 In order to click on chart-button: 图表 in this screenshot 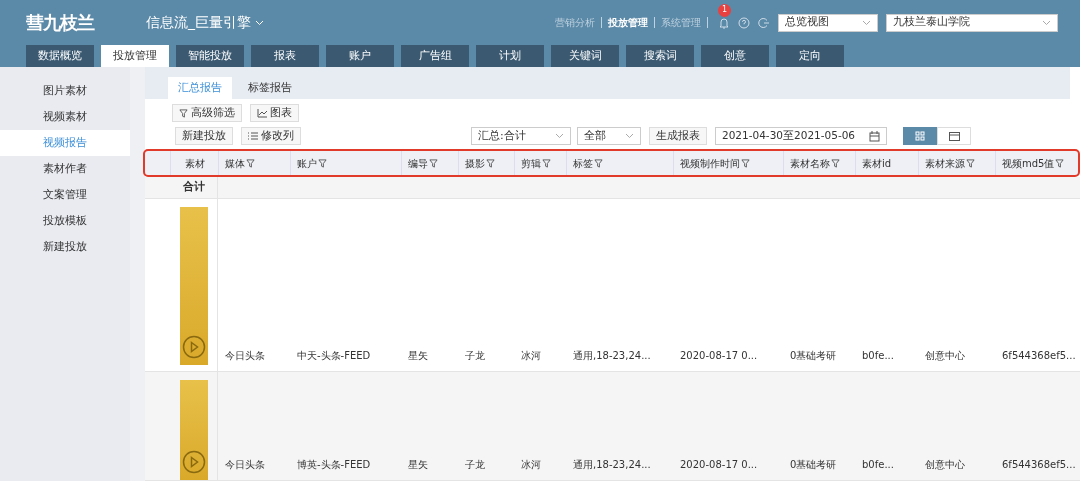, I will do `click(274, 113)`.